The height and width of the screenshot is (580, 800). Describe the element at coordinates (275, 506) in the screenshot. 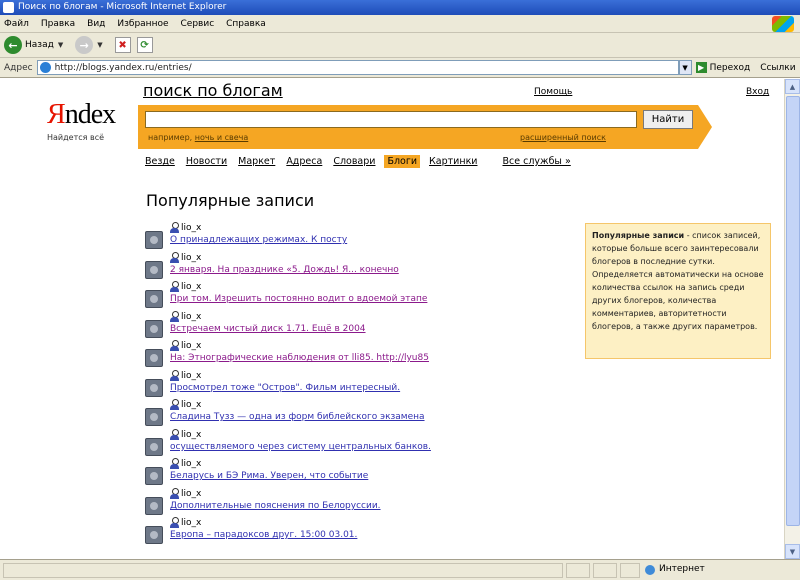

I see `entry-link: Дополнительные пояснения по Белоруссии.` at that location.